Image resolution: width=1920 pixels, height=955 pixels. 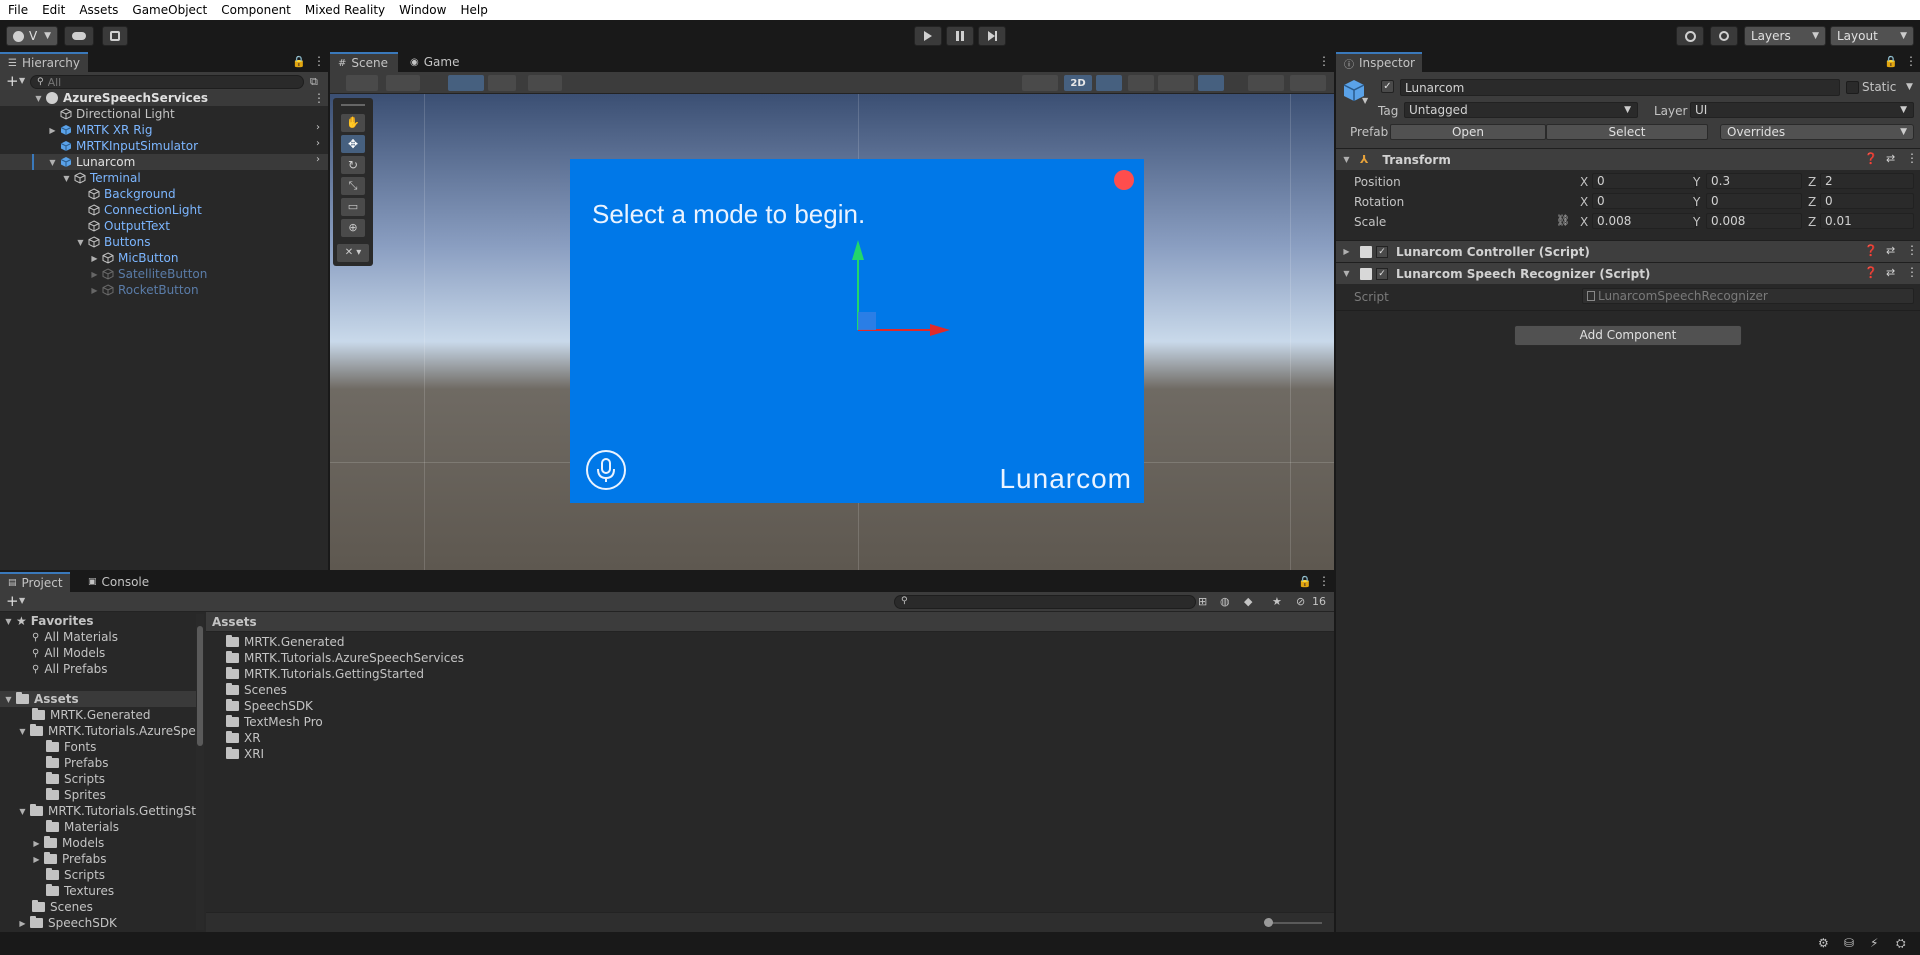 I want to click on asset-item: TextMesh Pro, so click(x=274, y=722).